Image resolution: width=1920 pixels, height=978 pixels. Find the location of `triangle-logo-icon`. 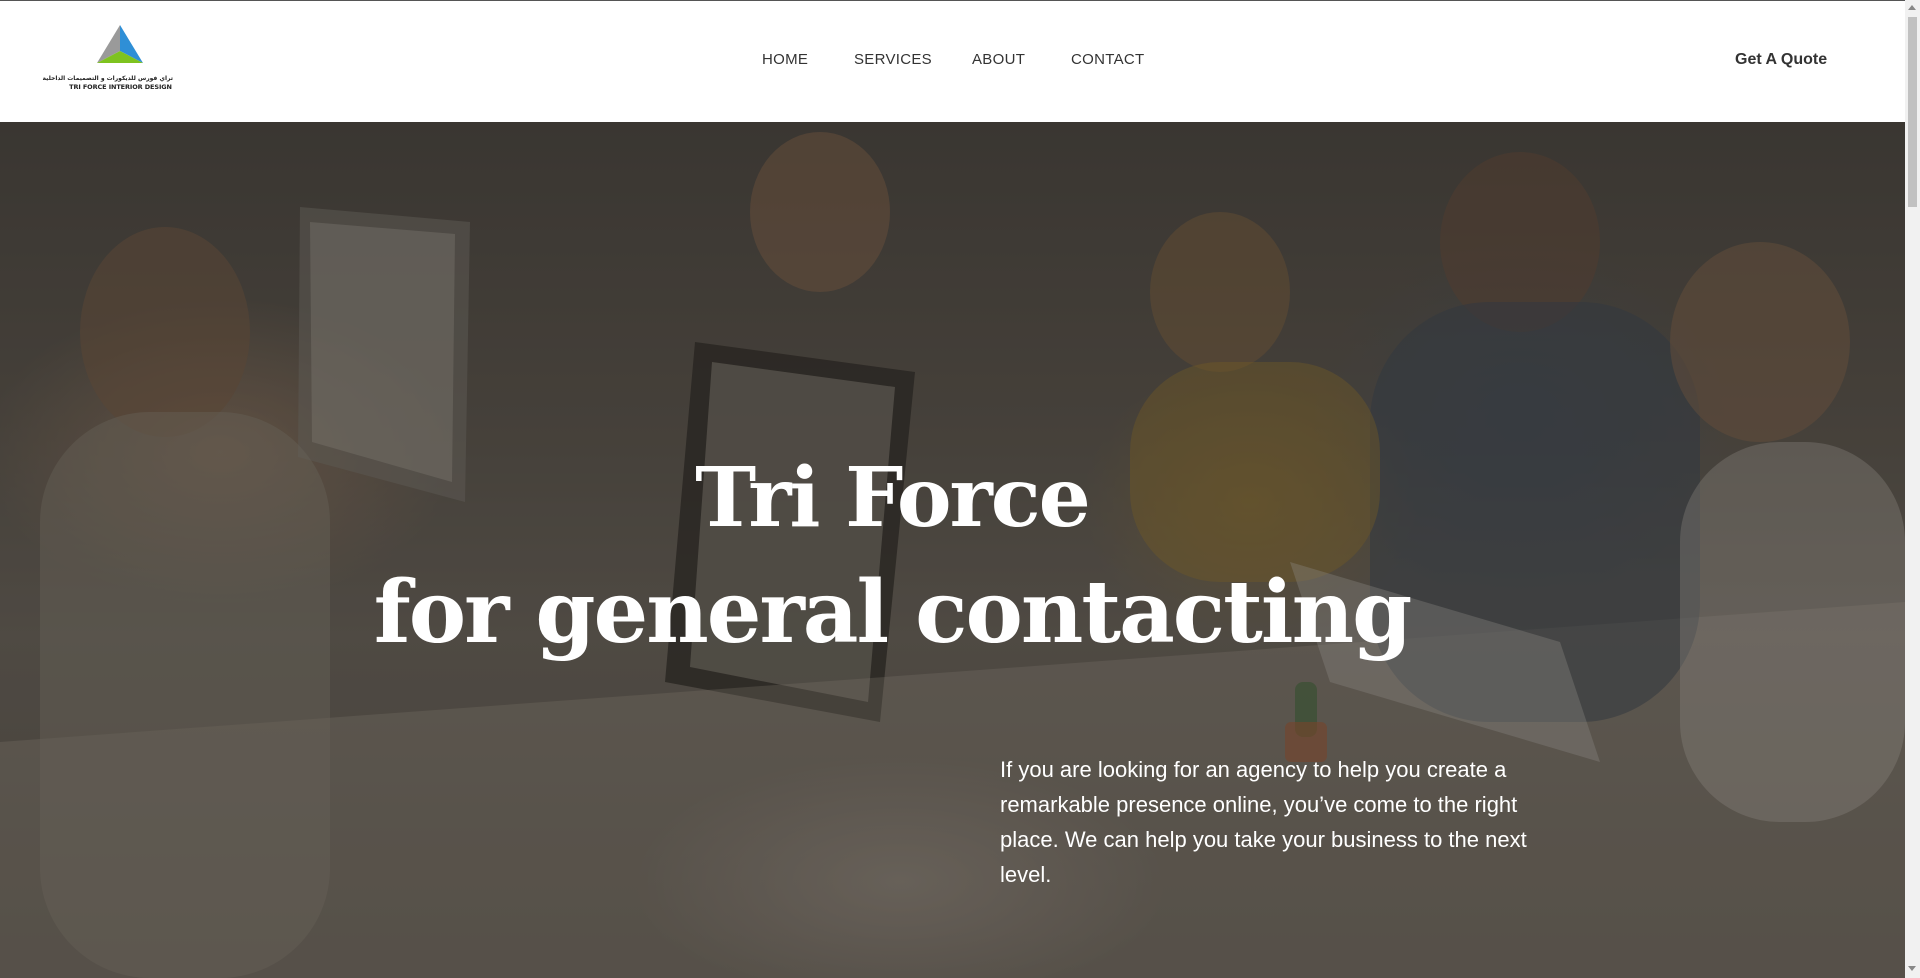

triangle-logo-icon is located at coordinates (120, 44).